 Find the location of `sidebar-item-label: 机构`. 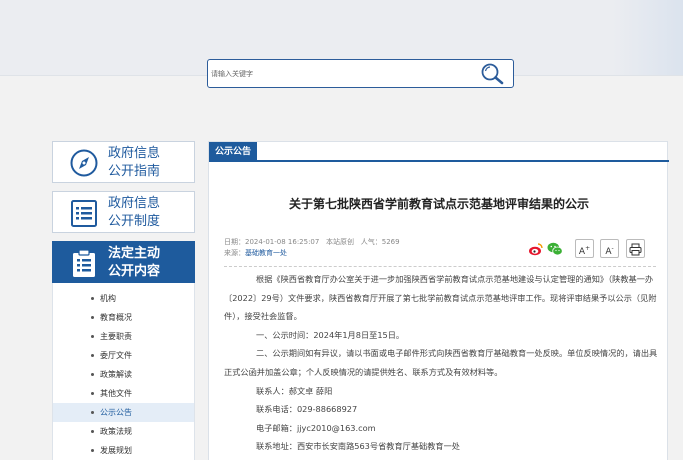

sidebar-item-label: 机构 is located at coordinates (108, 298).